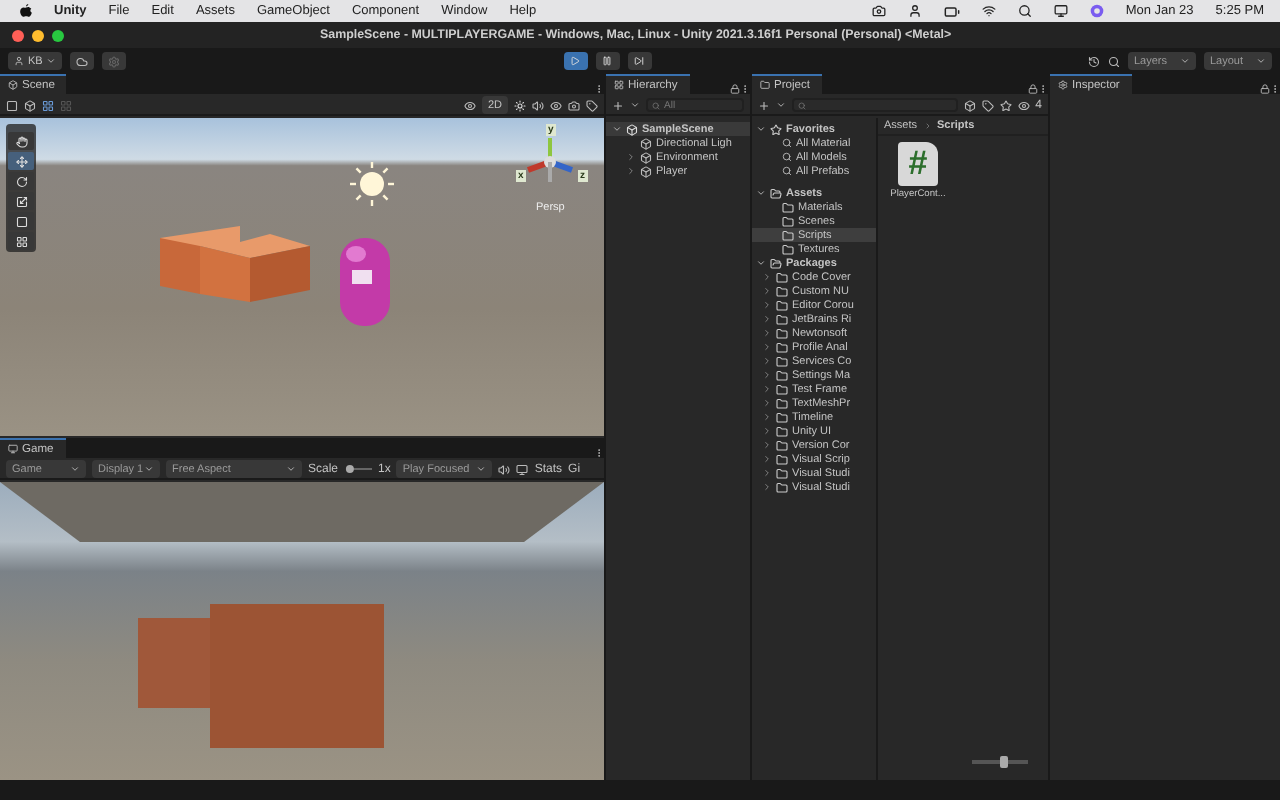  What do you see at coordinates (13, 85) in the screenshot?
I see `scene-icon` at bounding box center [13, 85].